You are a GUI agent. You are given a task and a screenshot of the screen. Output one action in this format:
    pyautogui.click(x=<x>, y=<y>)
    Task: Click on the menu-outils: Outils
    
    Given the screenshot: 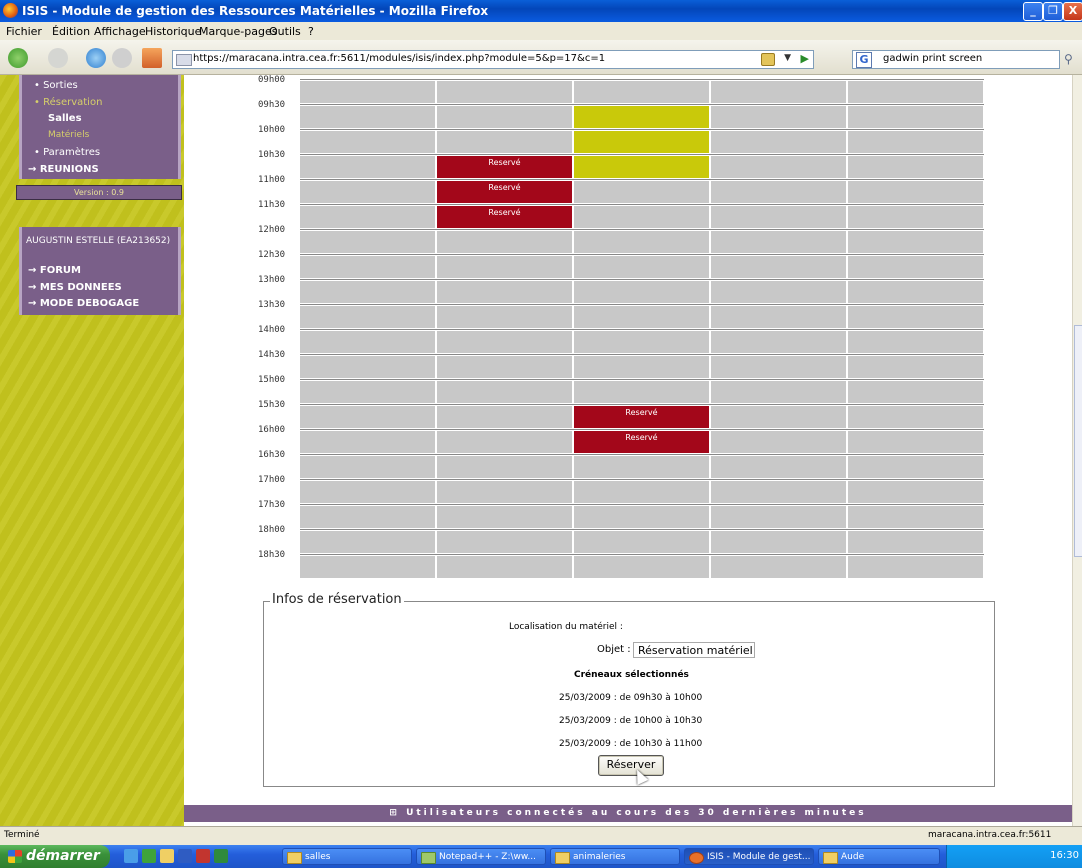 What is the action you would take?
    pyautogui.click(x=285, y=31)
    